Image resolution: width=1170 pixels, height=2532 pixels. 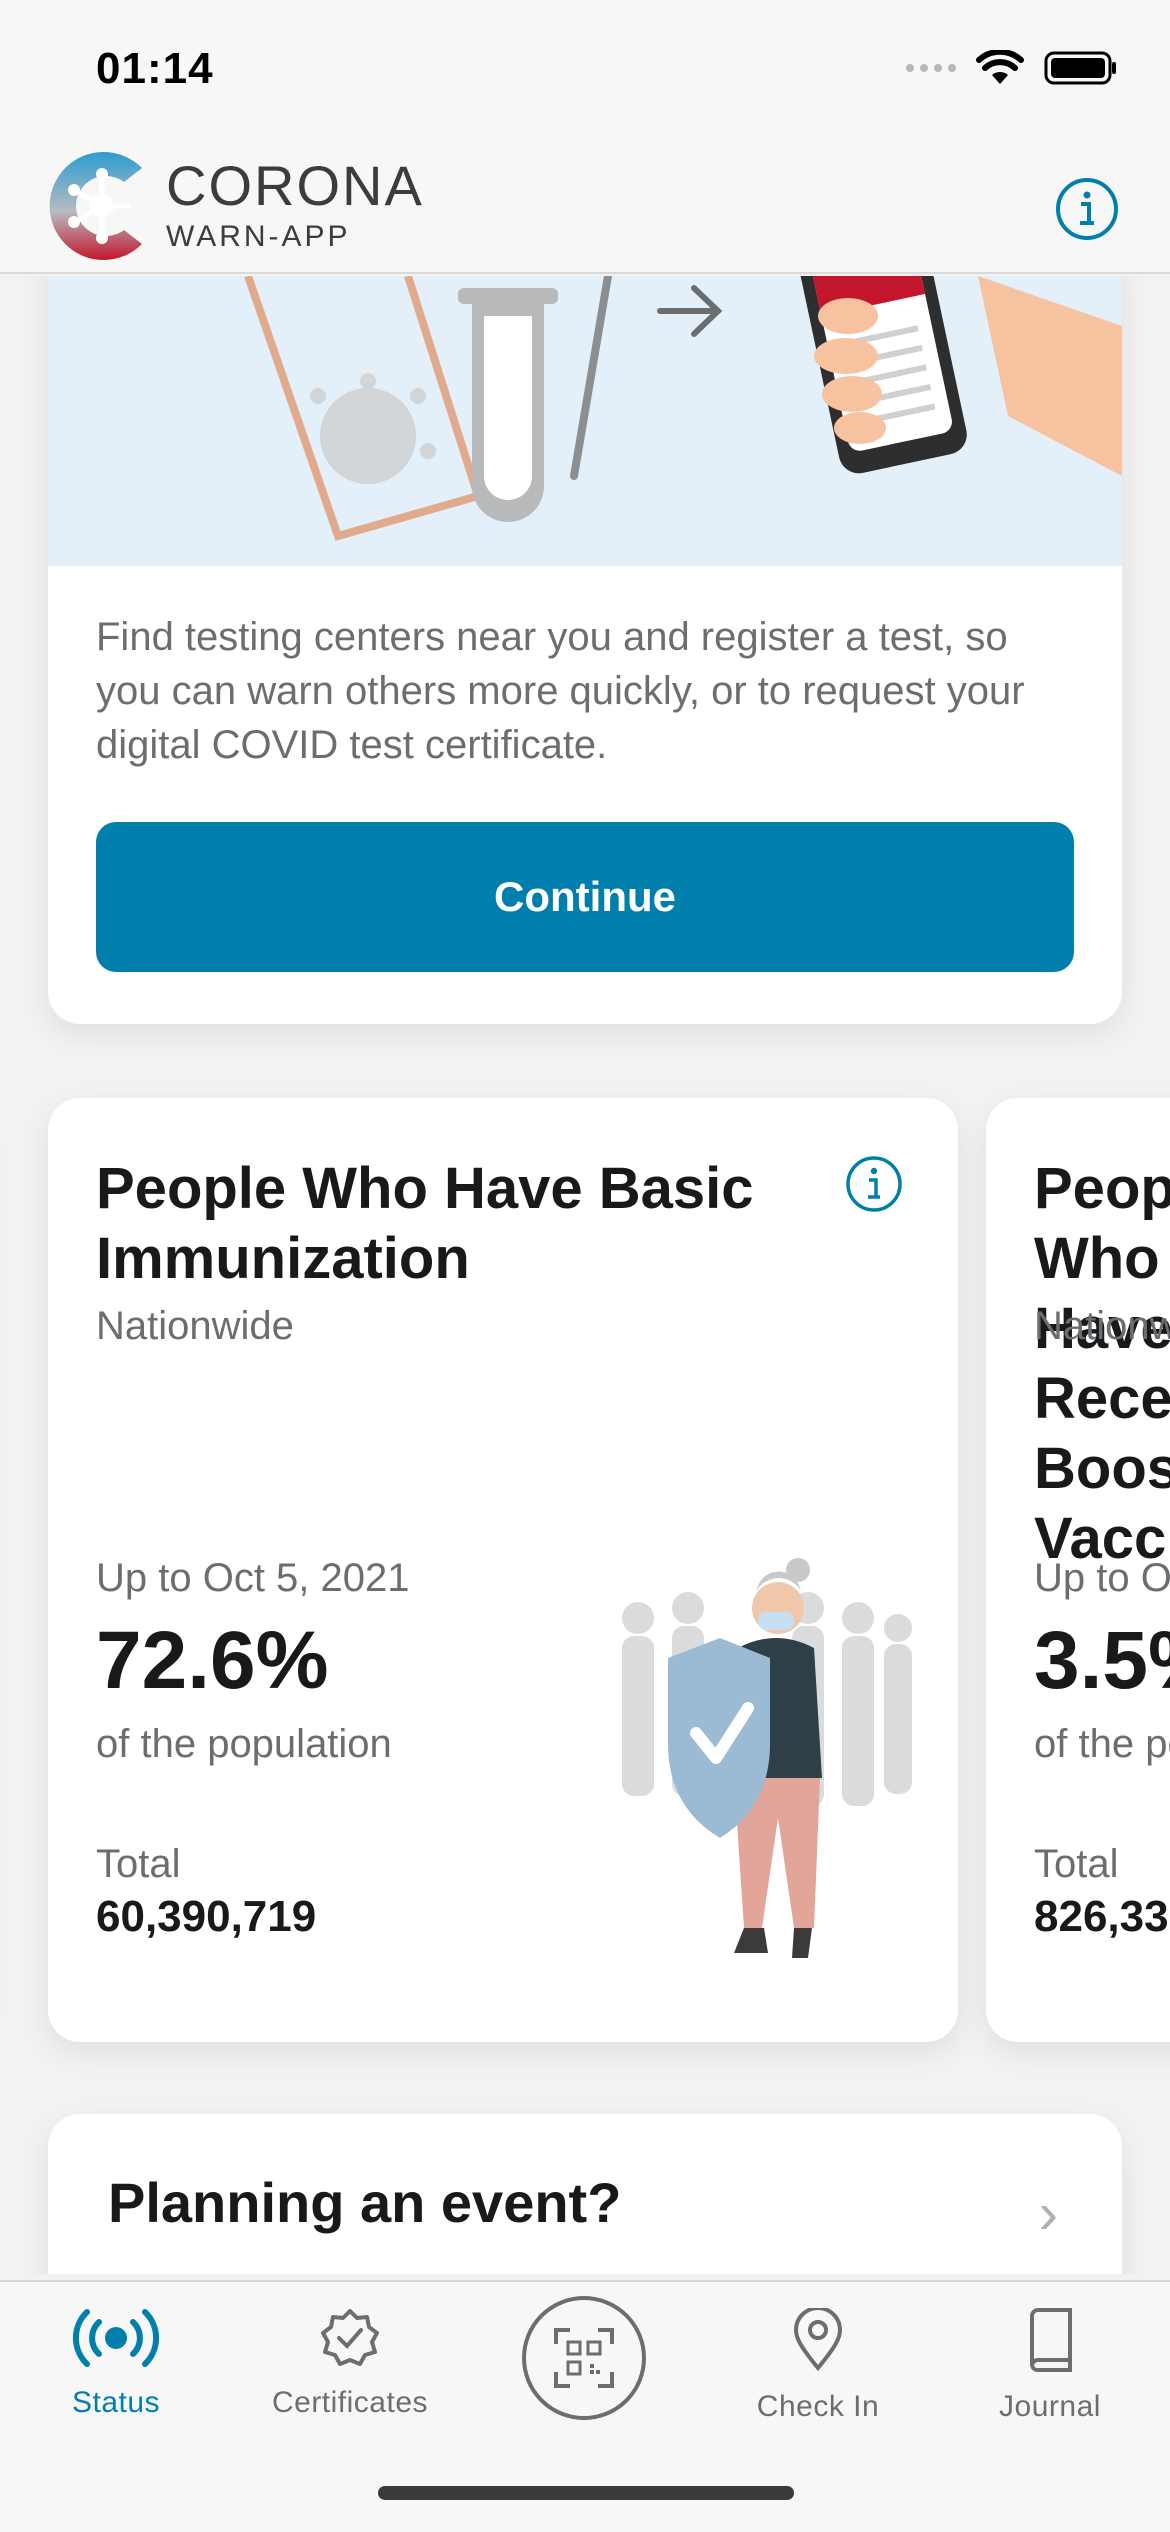 I want to click on brand-wordmark: CORONA WARN-APP, so click(x=295, y=206).